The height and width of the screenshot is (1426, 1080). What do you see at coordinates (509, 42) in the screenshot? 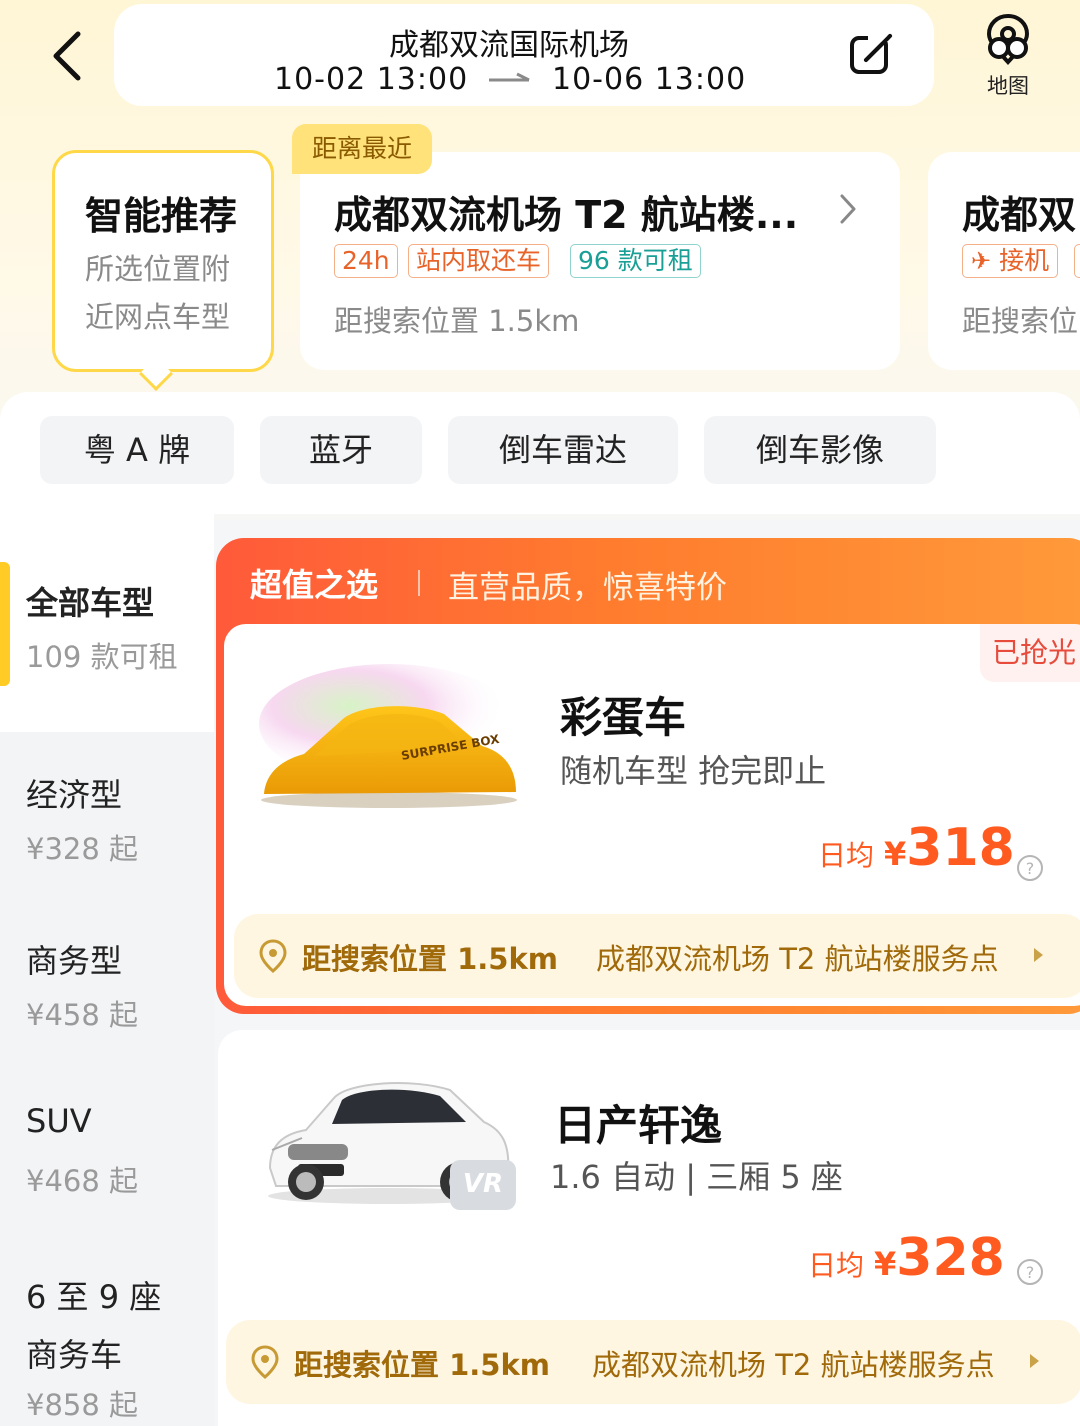
I see `pickup-location: 成都双流国际机场` at bounding box center [509, 42].